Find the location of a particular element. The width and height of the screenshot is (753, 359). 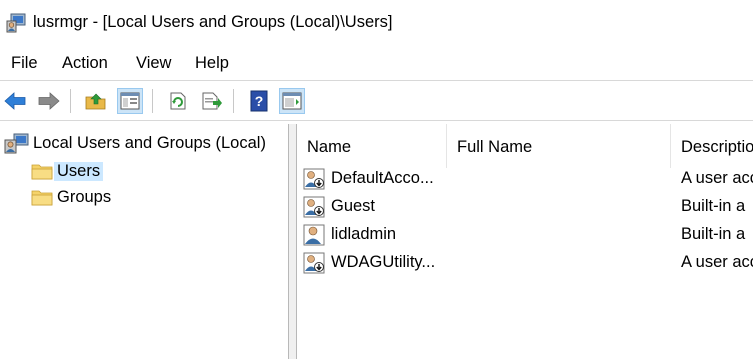

back-icon is located at coordinates (15, 101).